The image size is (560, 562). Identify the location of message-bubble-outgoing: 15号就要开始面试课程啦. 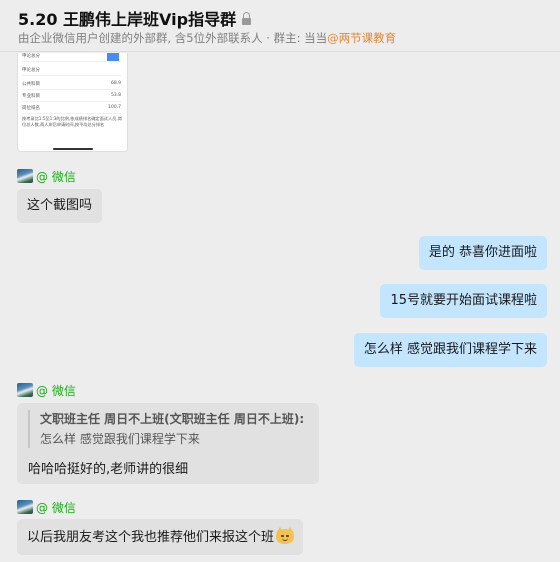
(463, 301).